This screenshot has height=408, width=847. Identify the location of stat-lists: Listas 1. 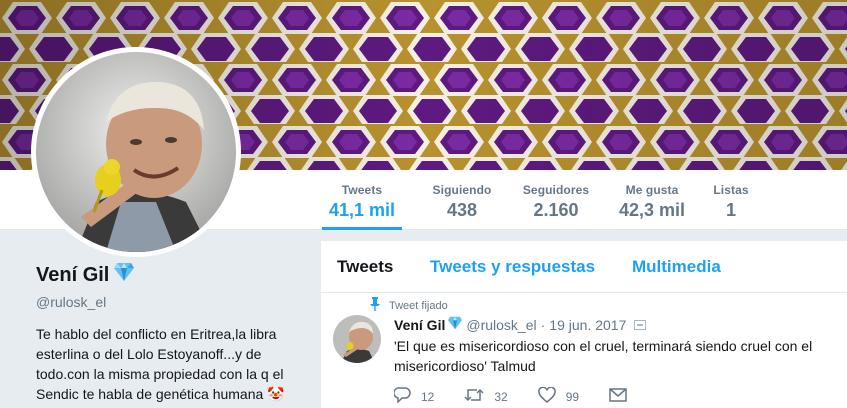
(731, 200).